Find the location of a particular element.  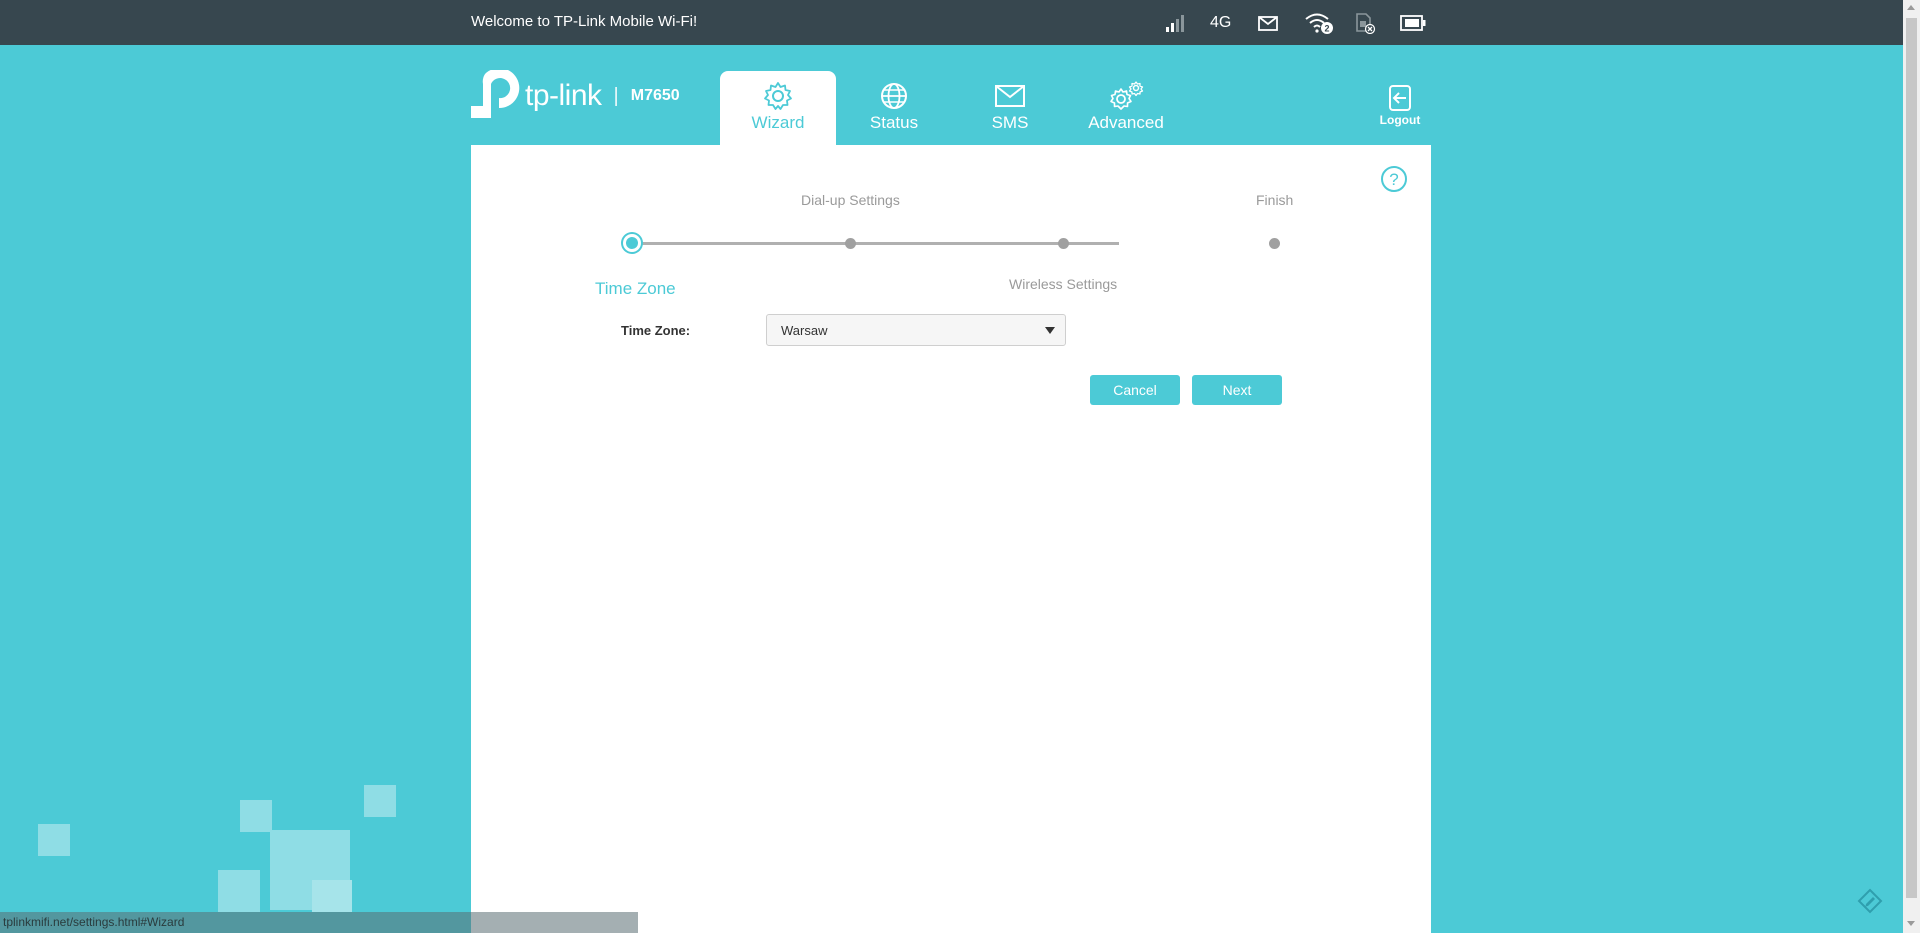

sim-icon is located at coordinates (1365, 23).